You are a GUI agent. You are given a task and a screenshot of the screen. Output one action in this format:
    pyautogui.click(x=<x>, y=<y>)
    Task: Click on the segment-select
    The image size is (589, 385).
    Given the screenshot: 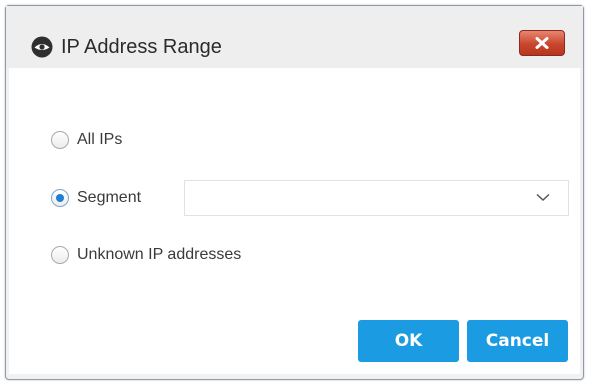 What is the action you would take?
    pyautogui.click(x=376, y=198)
    